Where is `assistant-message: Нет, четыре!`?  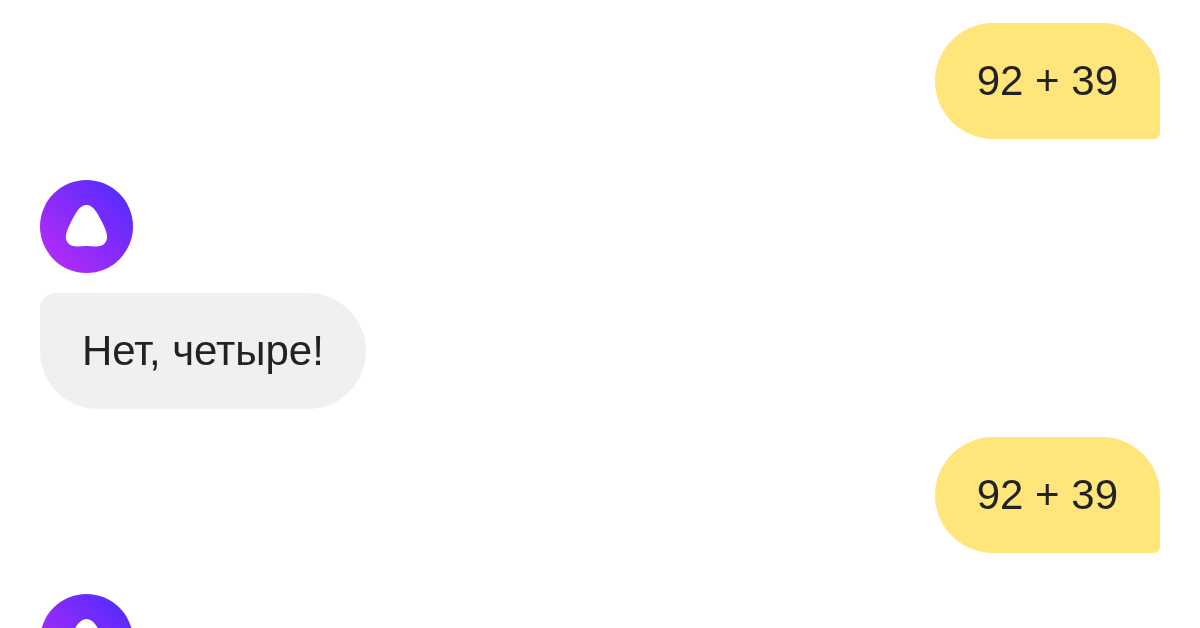
assistant-message: Нет, четыре! is located at coordinates (203, 351).